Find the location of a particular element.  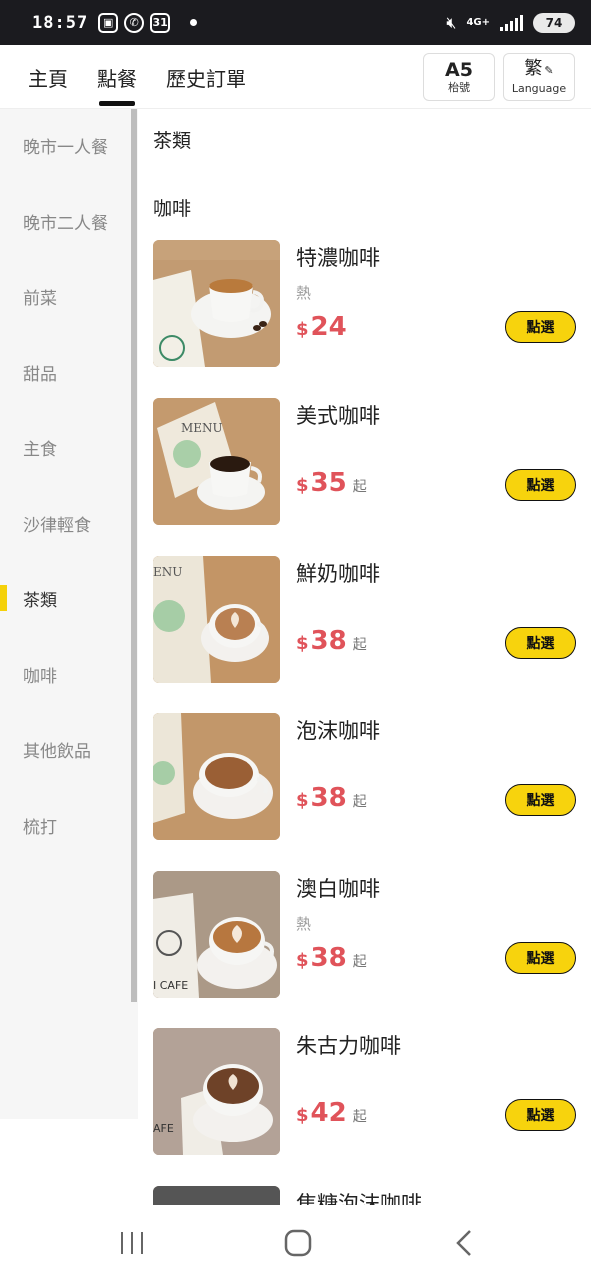

whatsapp-icon: ✆ is located at coordinates (134, 22).